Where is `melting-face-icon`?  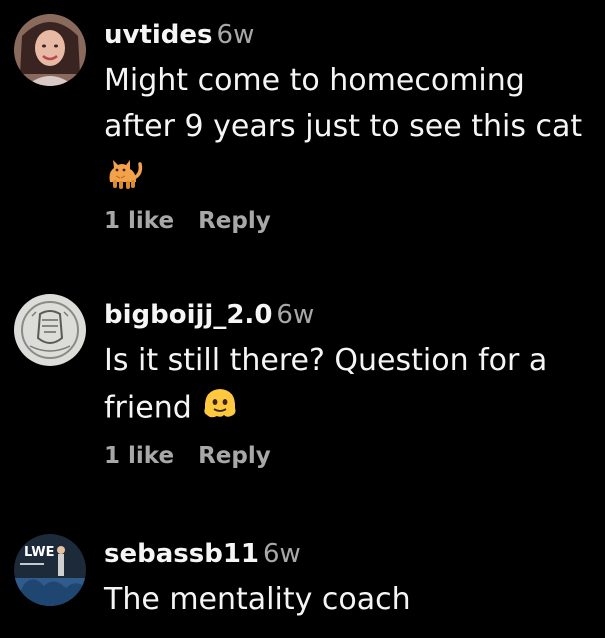 melting-face-icon is located at coordinates (220, 409).